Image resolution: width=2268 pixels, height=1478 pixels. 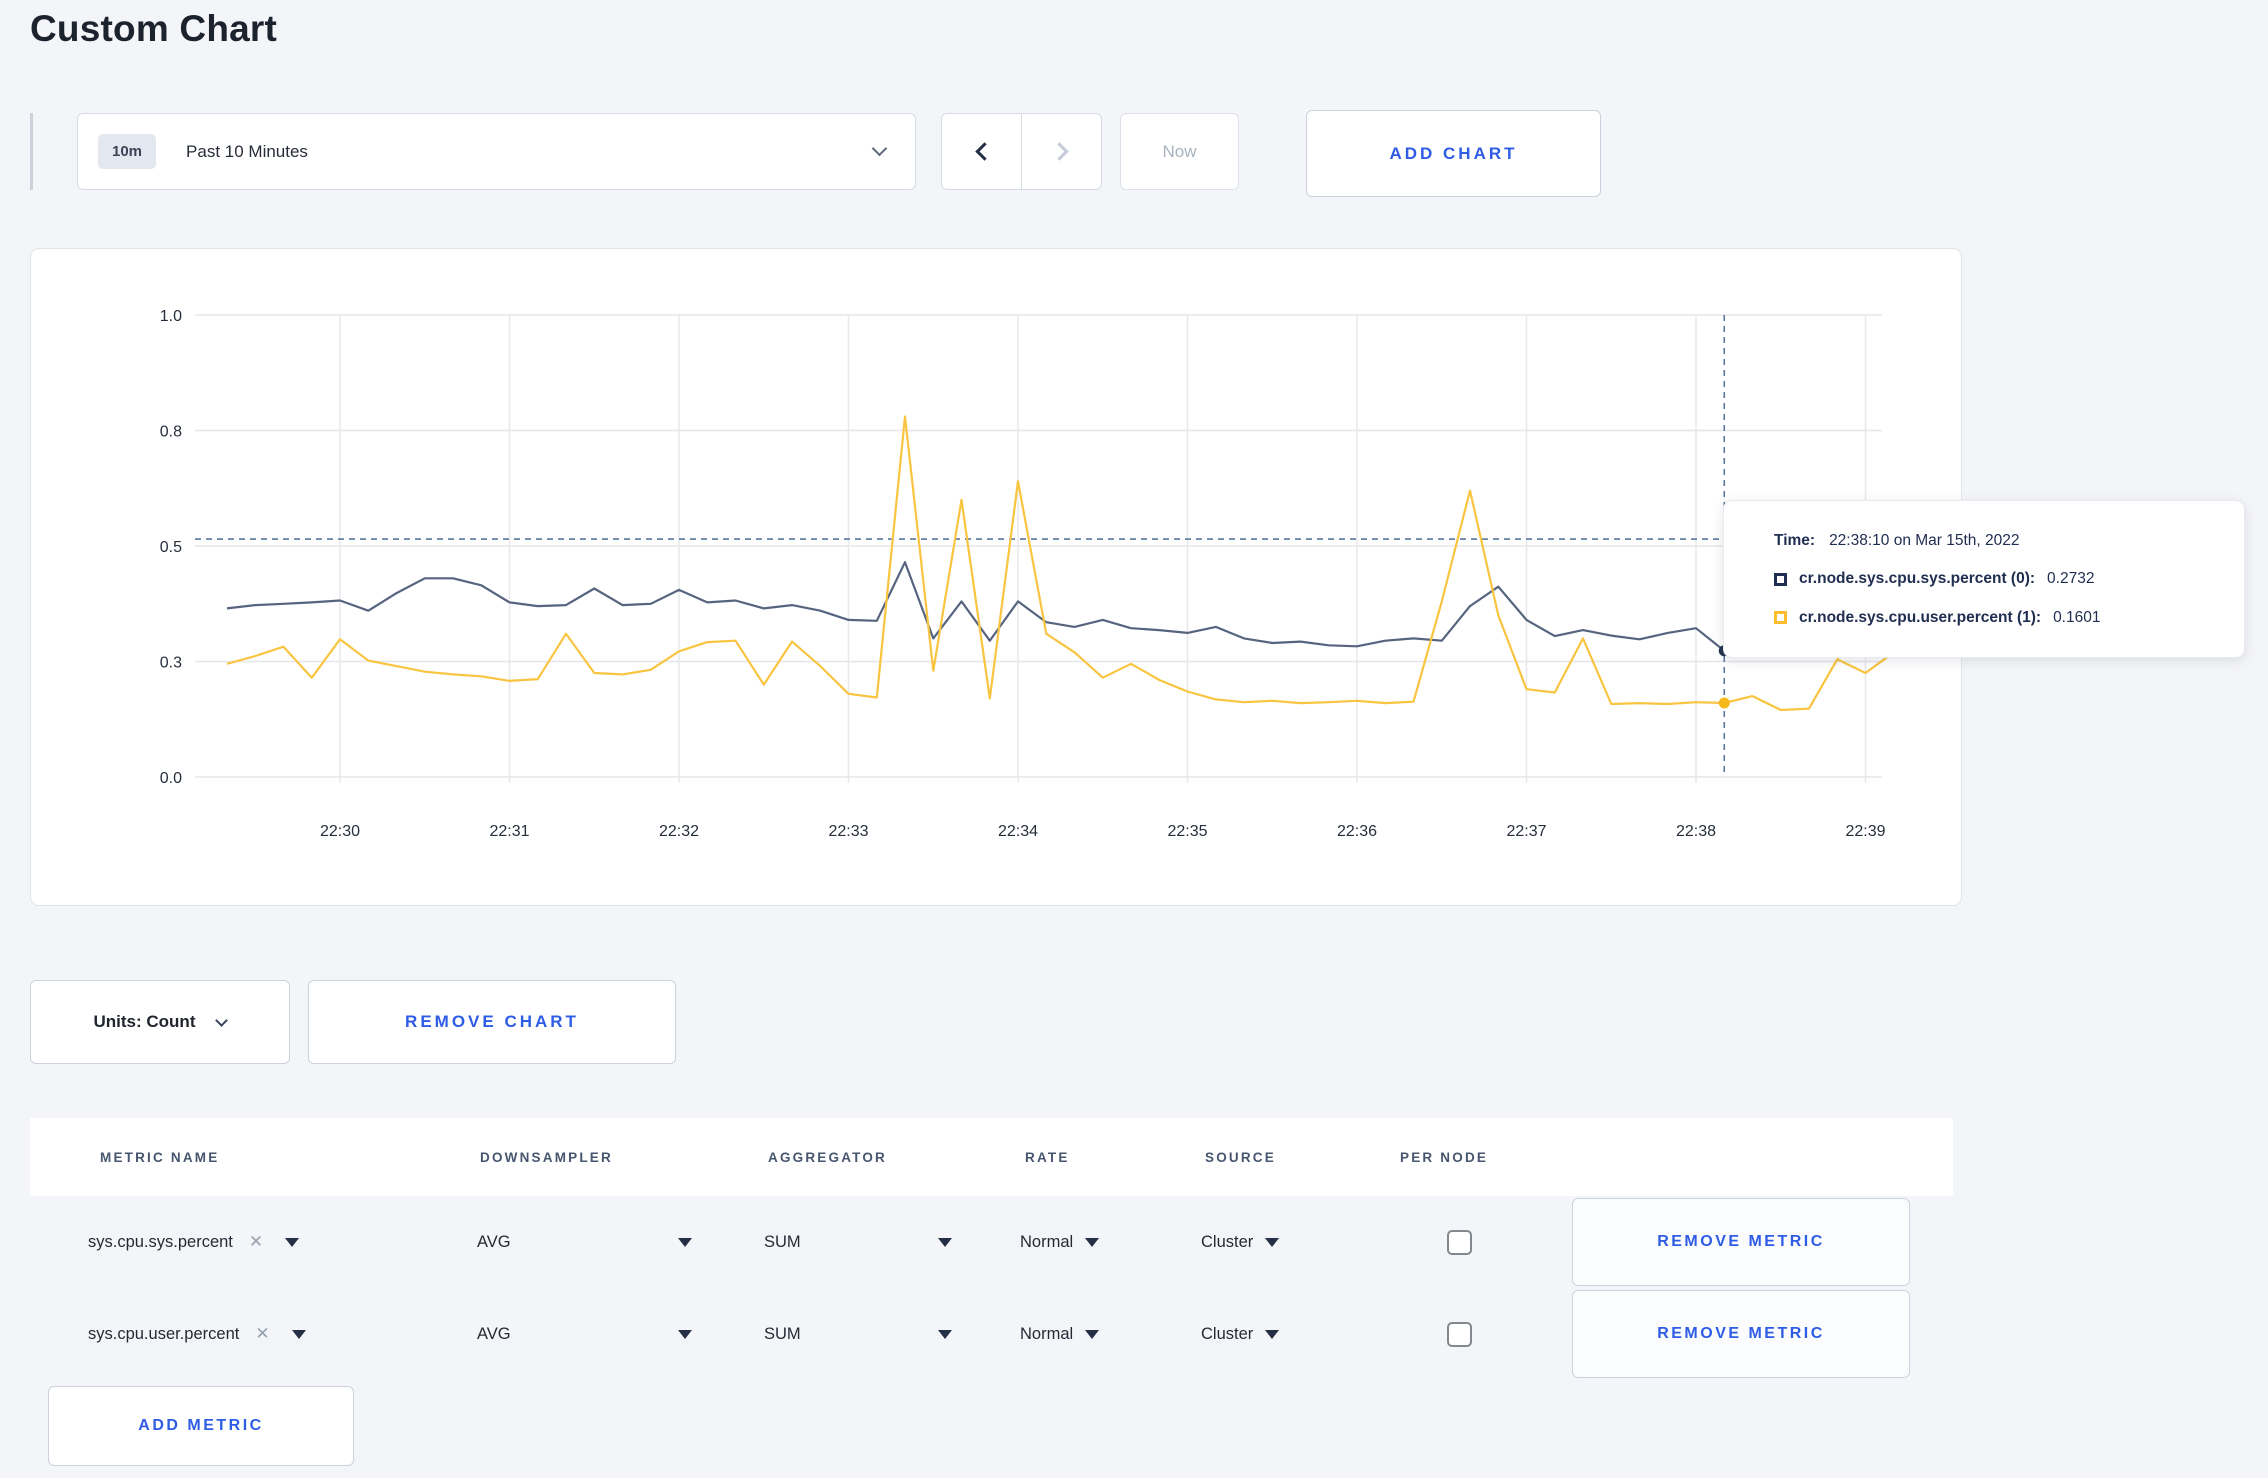 What do you see at coordinates (144, 1021) in the screenshot?
I see `units-label: Units: Count` at bounding box center [144, 1021].